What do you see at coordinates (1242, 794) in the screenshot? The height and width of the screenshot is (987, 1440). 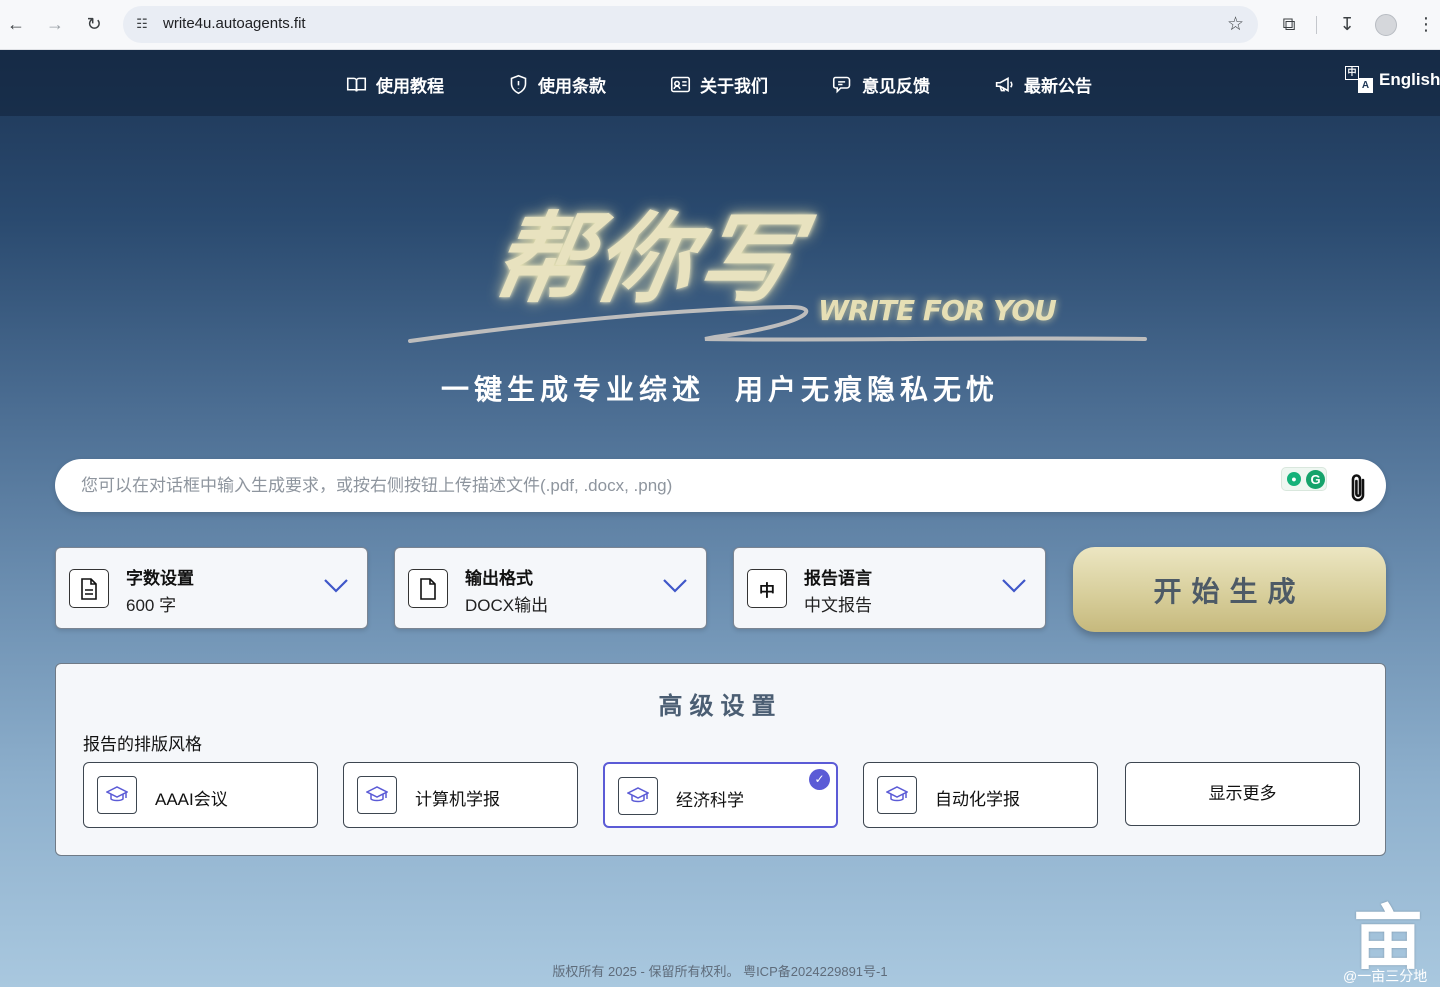 I see `show-more-button: 显示更多` at bounding box center [1242, 794].